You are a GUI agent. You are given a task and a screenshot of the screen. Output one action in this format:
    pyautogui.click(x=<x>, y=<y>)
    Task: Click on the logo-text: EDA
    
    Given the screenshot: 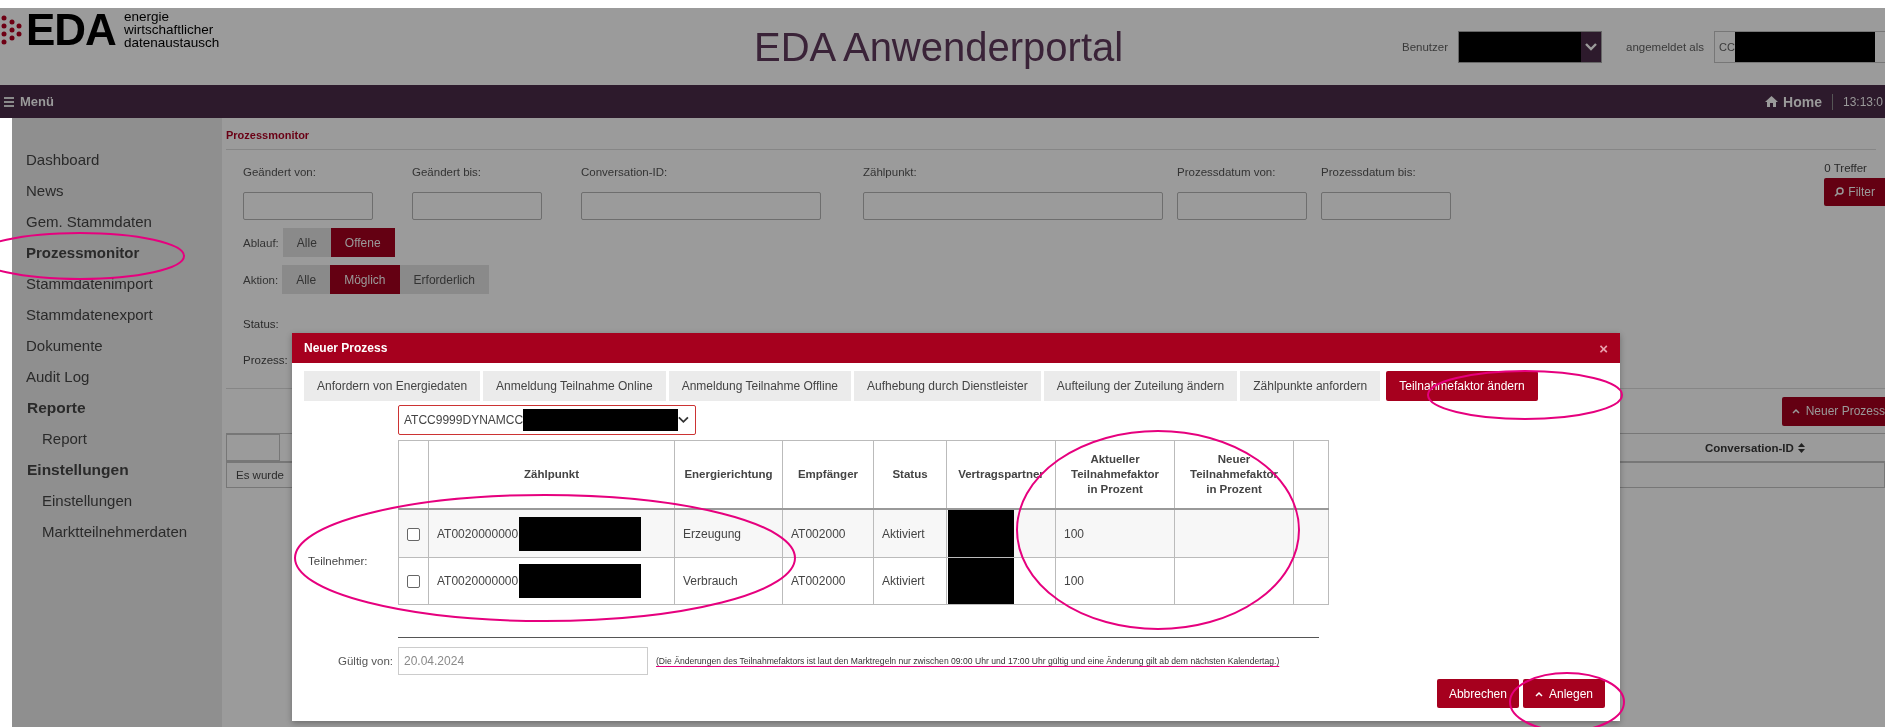 What is the action you would take?
    pyautogui.click(x=71, y=30)
    